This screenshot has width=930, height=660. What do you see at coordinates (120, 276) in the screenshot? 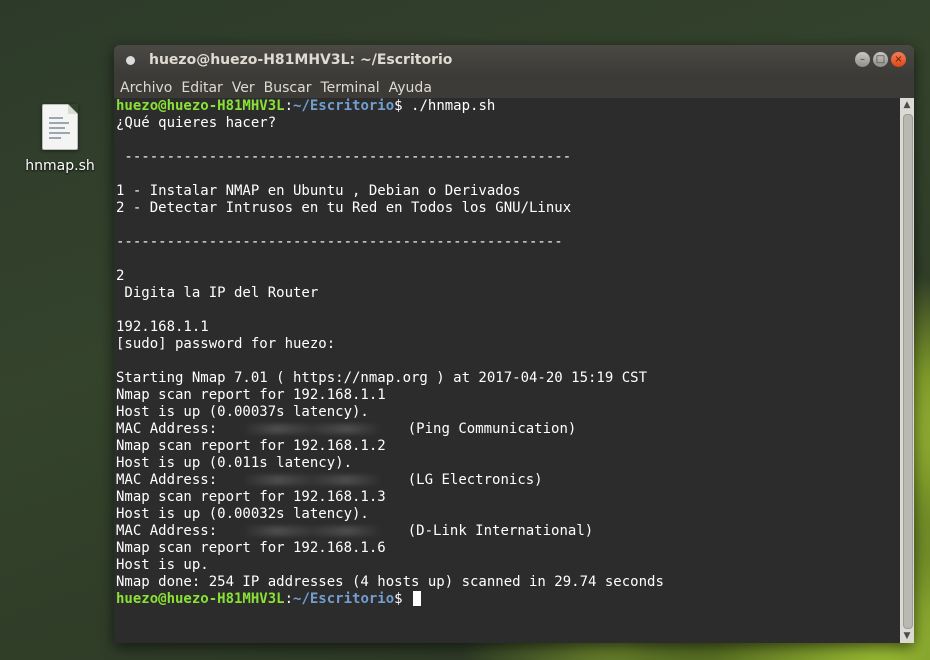
I see `user-choice: 2` at bounding box center [120, 276].